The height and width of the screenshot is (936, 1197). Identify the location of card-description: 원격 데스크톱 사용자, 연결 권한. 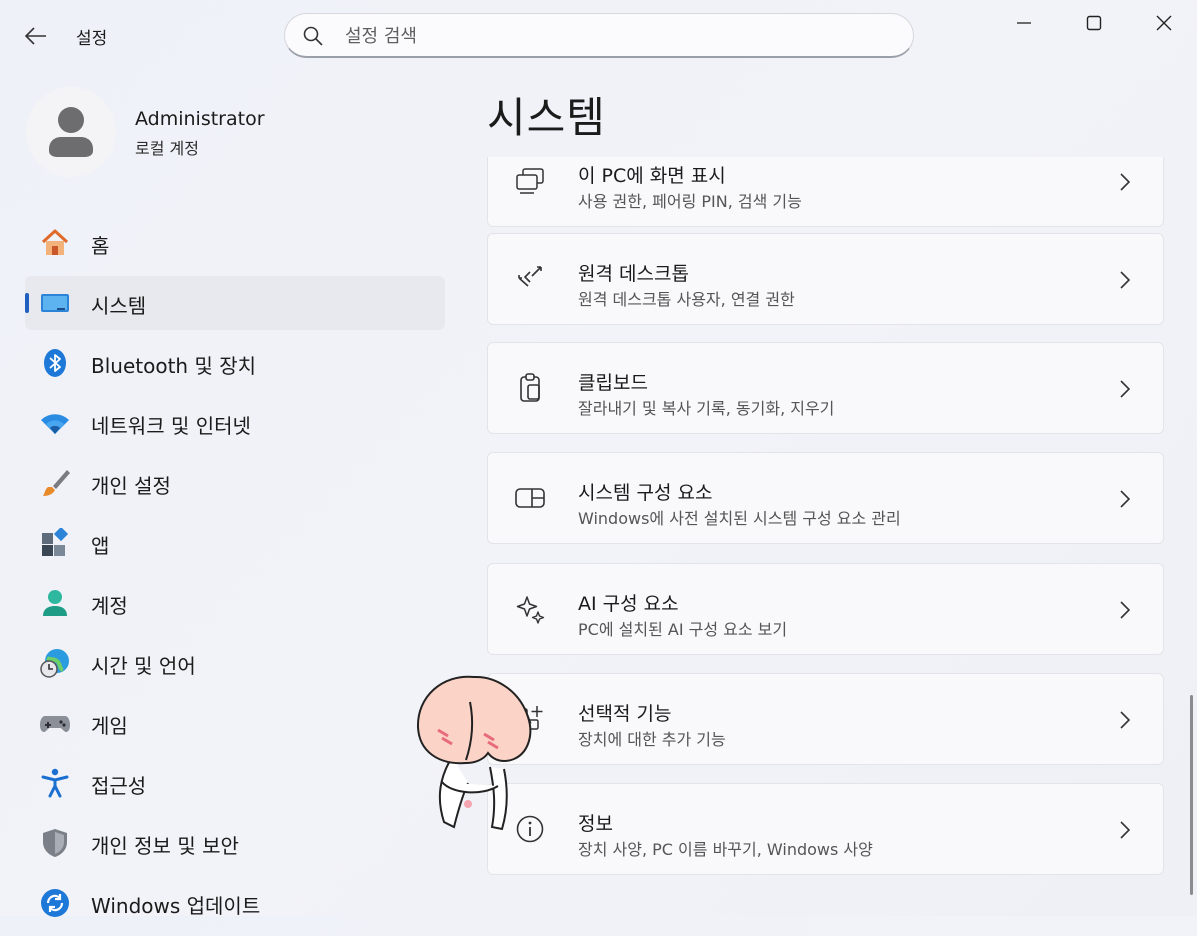
(686, 299).